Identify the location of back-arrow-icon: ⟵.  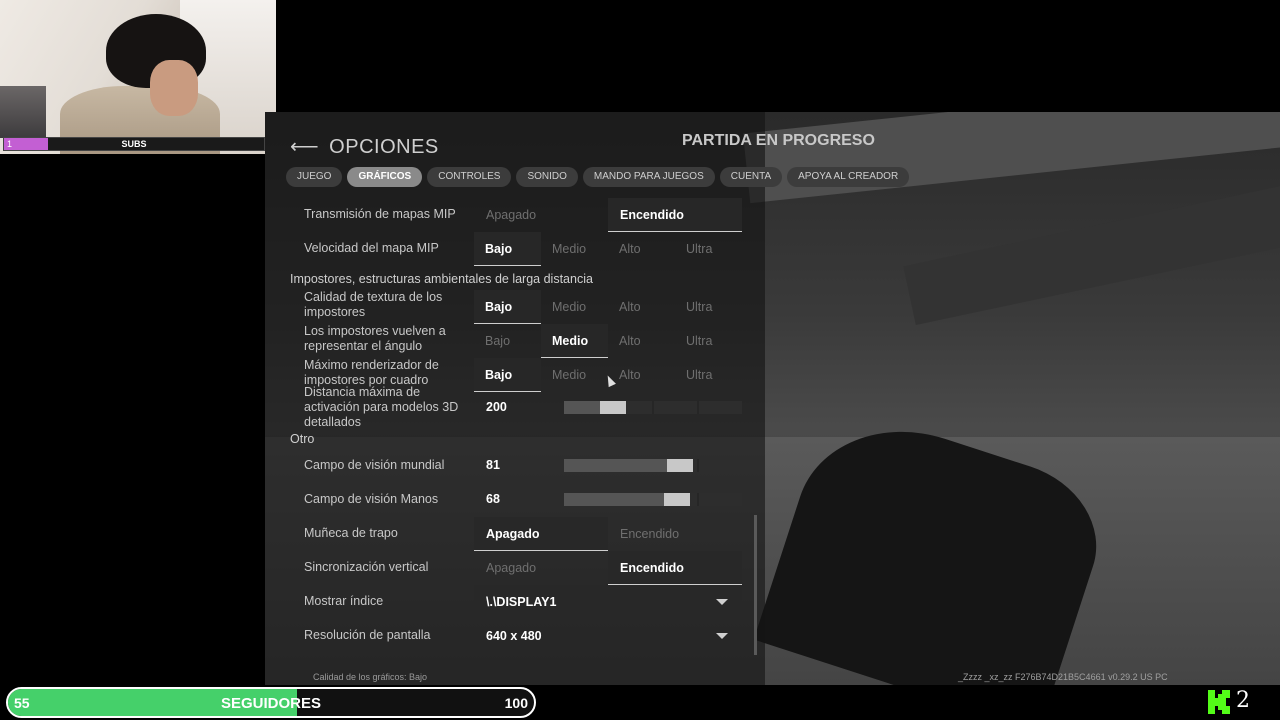
(305, 147).